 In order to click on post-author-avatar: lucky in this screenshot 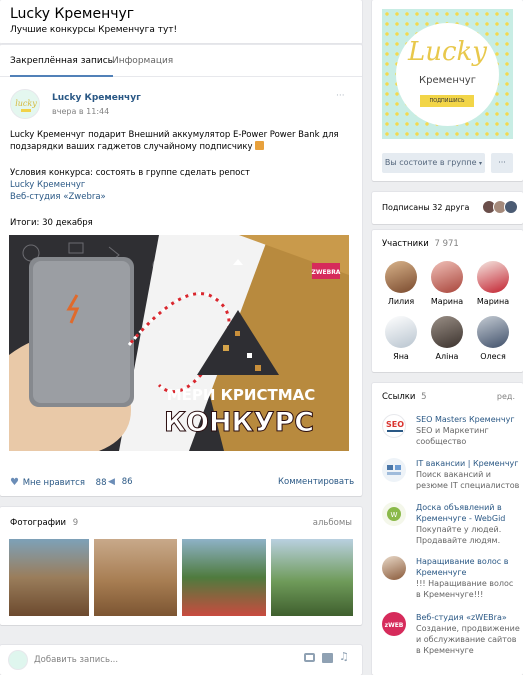, I will do `click(25, 104)`.